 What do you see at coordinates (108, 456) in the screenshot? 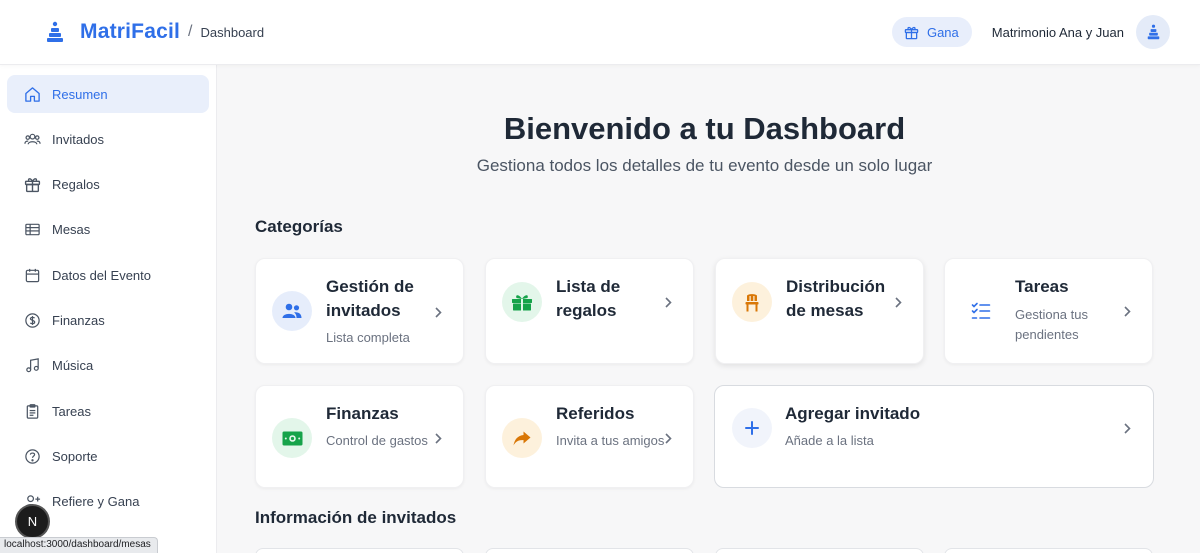
I see `sidebar-item-soporte: Soporte` at bounding box center [108, 456].